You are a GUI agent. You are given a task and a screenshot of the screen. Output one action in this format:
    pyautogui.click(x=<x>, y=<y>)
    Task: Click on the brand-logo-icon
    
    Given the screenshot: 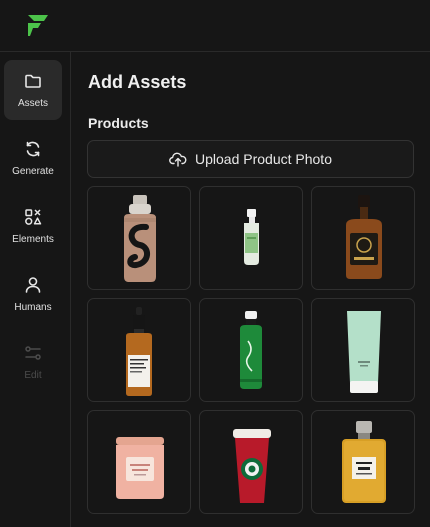 What is the action you would take?
    pyautogui.click(x=37, y=25)
    